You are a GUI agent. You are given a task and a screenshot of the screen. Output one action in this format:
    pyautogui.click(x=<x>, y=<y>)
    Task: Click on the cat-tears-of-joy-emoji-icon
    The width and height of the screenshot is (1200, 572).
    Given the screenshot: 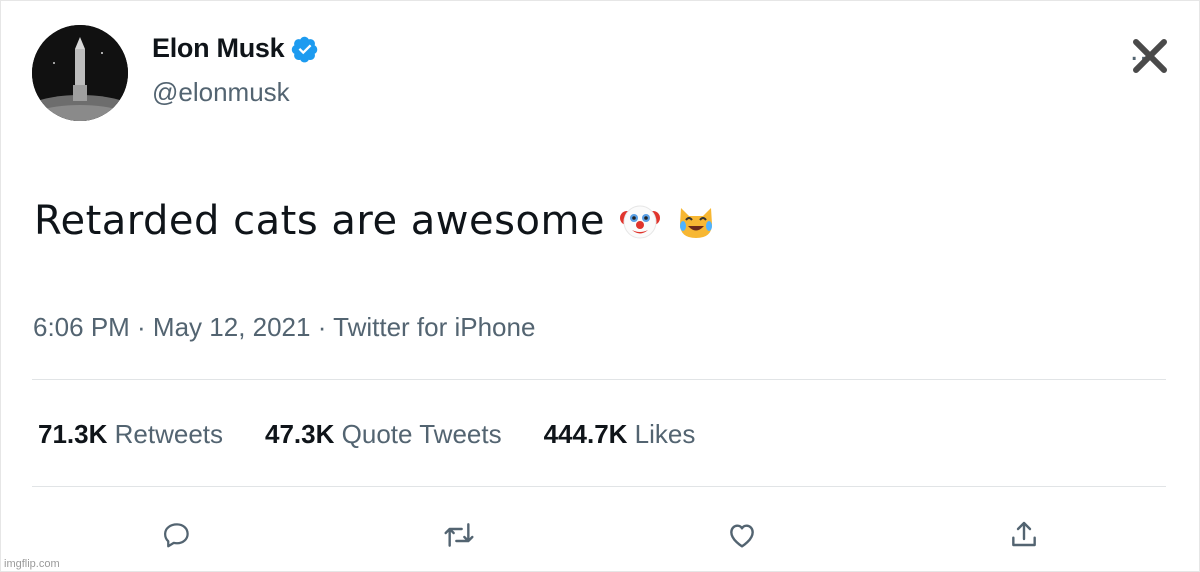 What is the action you would take?
    pyautogui.click(x=696, y=221)
    